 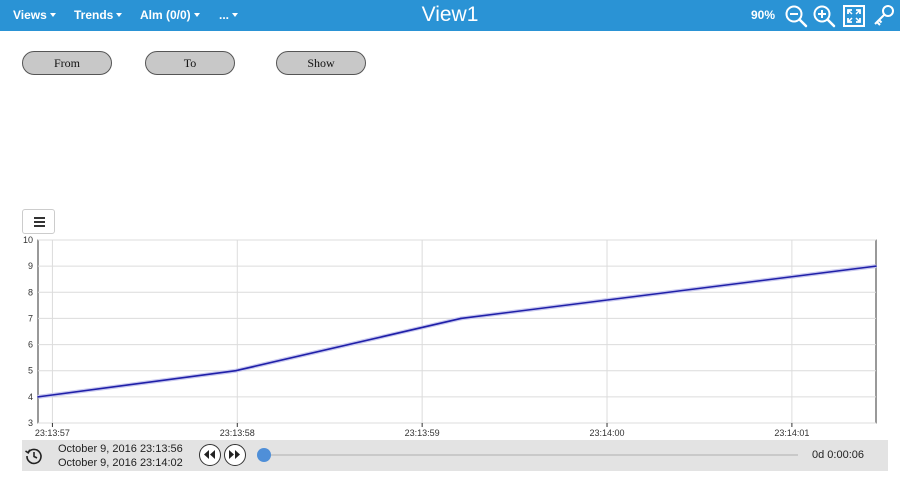 What do you see at coordinates (30, 397) in the screenshot?
I see `y-tick-label: 4` at bounding box center [30, 397].